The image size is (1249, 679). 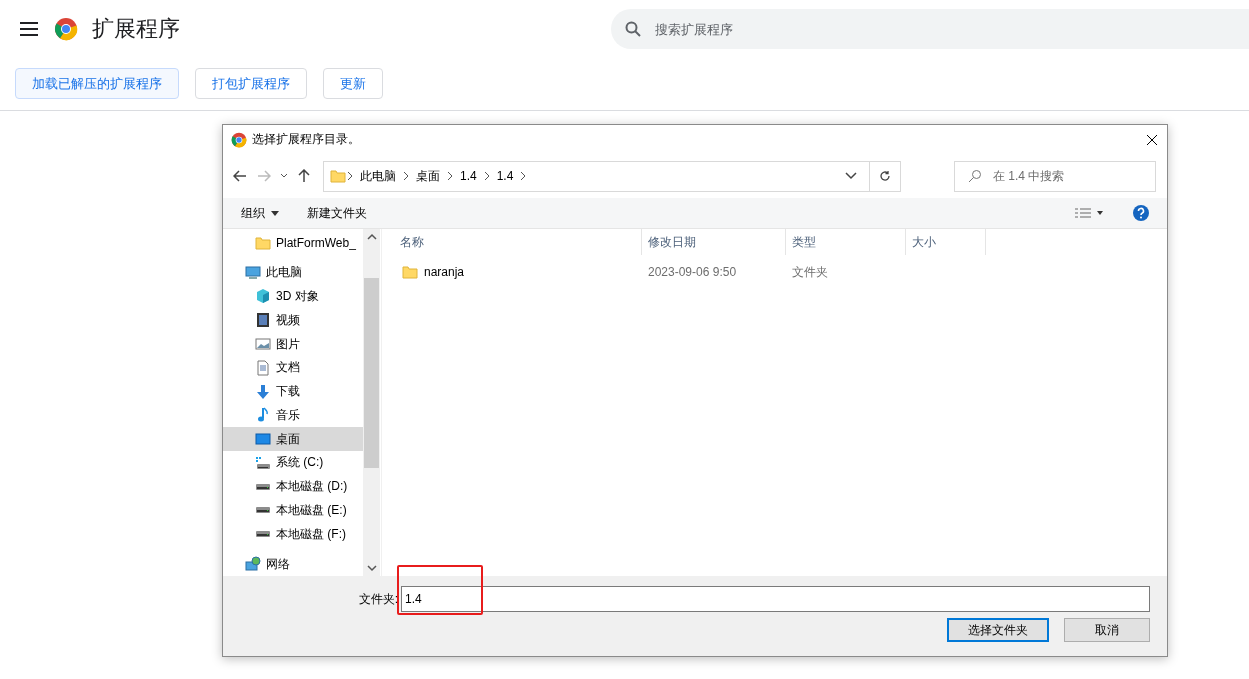 What do you see at coordinates (714, 242) in the screenshot?
I see `column-header: 修改日期` at bounding box center [714, 242].